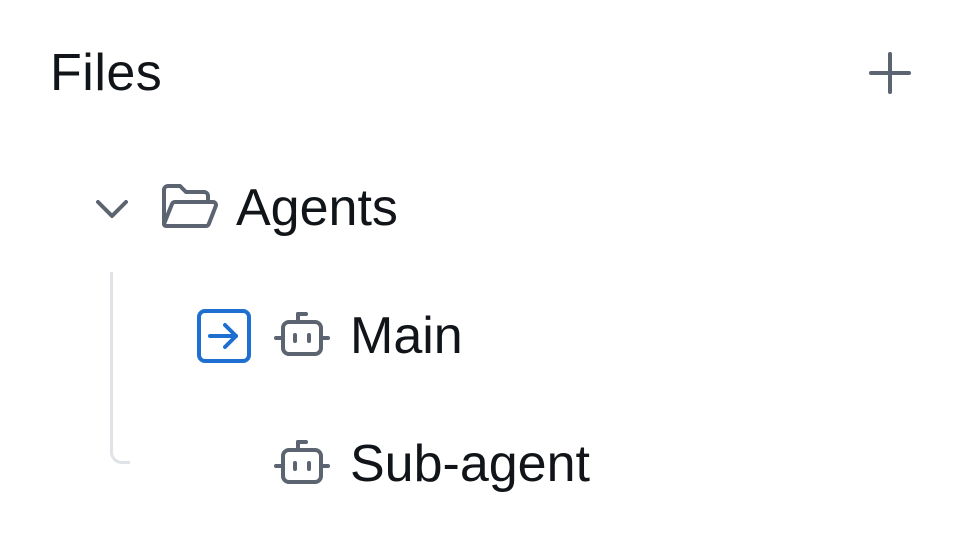  Describe the element at coordinates (189, 208) in the screenshot. I see `folder-open-icon` at that location.